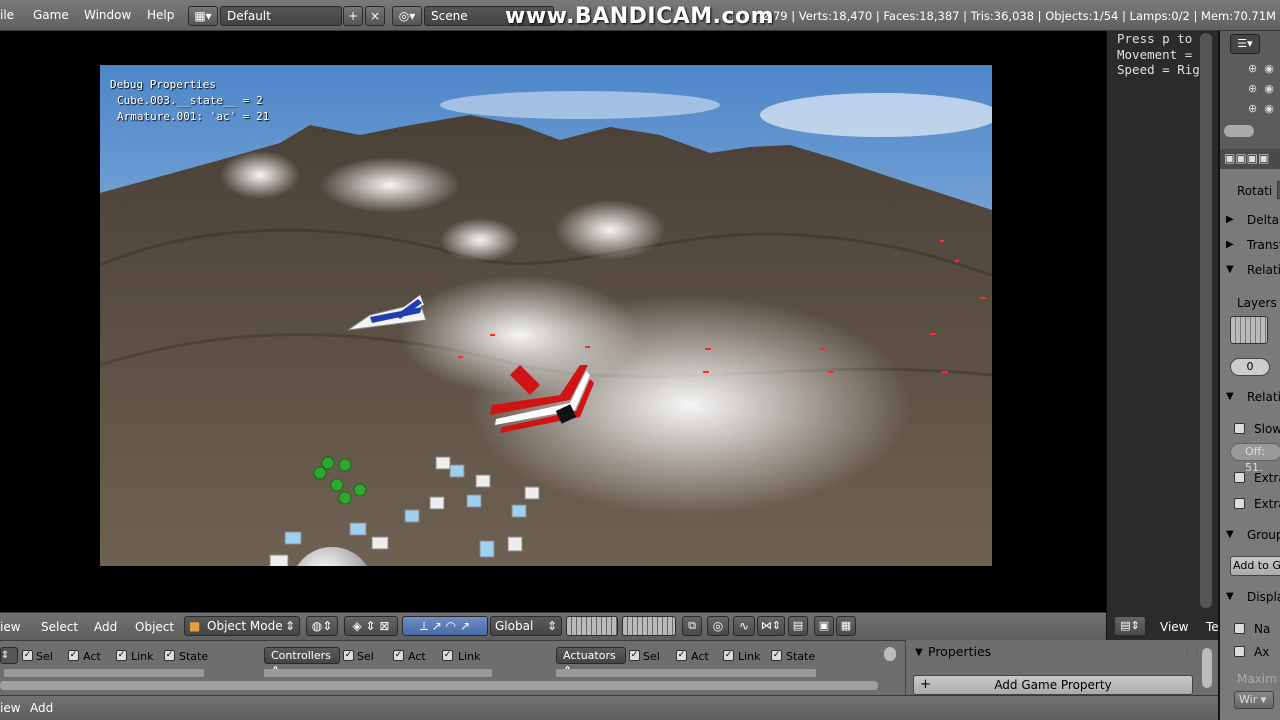 The height and width of the screenshot is (720, 1280). I want to click on viewport-shading-icon: ◍⇕, so click(322, 626).